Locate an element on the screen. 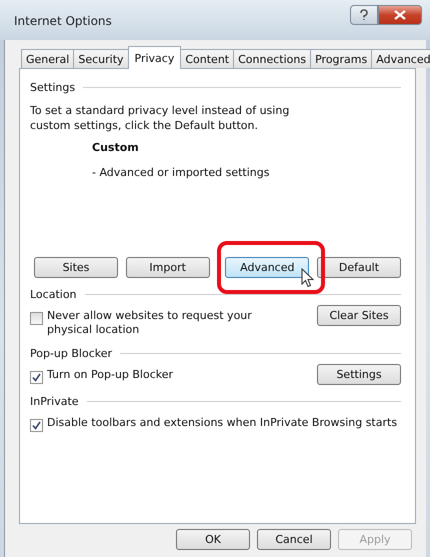 The image size is (430, 557). privacy-level-name: Custom is located at coordinates (116, 147).